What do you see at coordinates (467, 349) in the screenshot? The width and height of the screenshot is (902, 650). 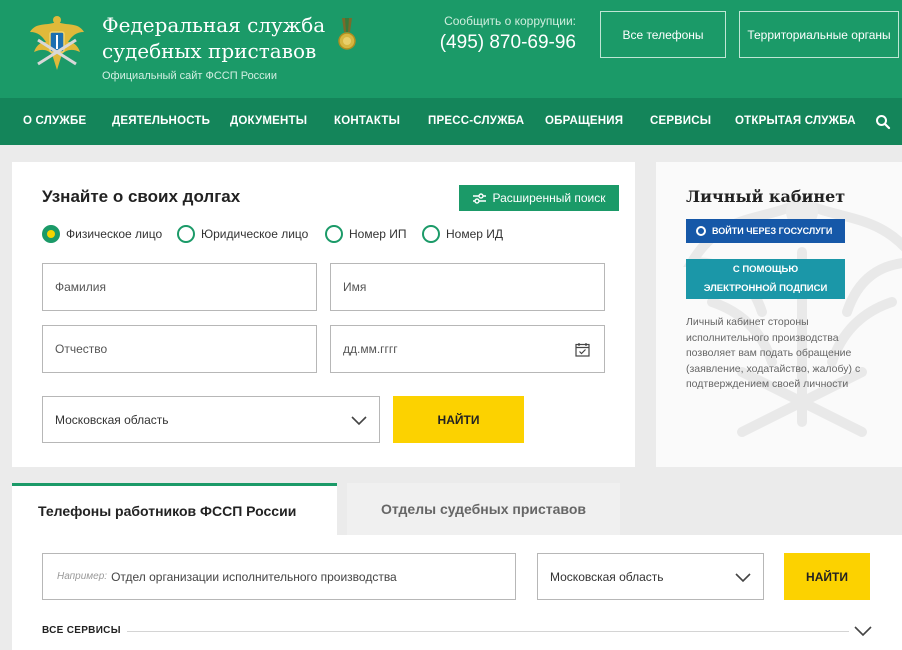 I see `birthdate-input: дд.мм.гггг` at bounding box center [467, 349].